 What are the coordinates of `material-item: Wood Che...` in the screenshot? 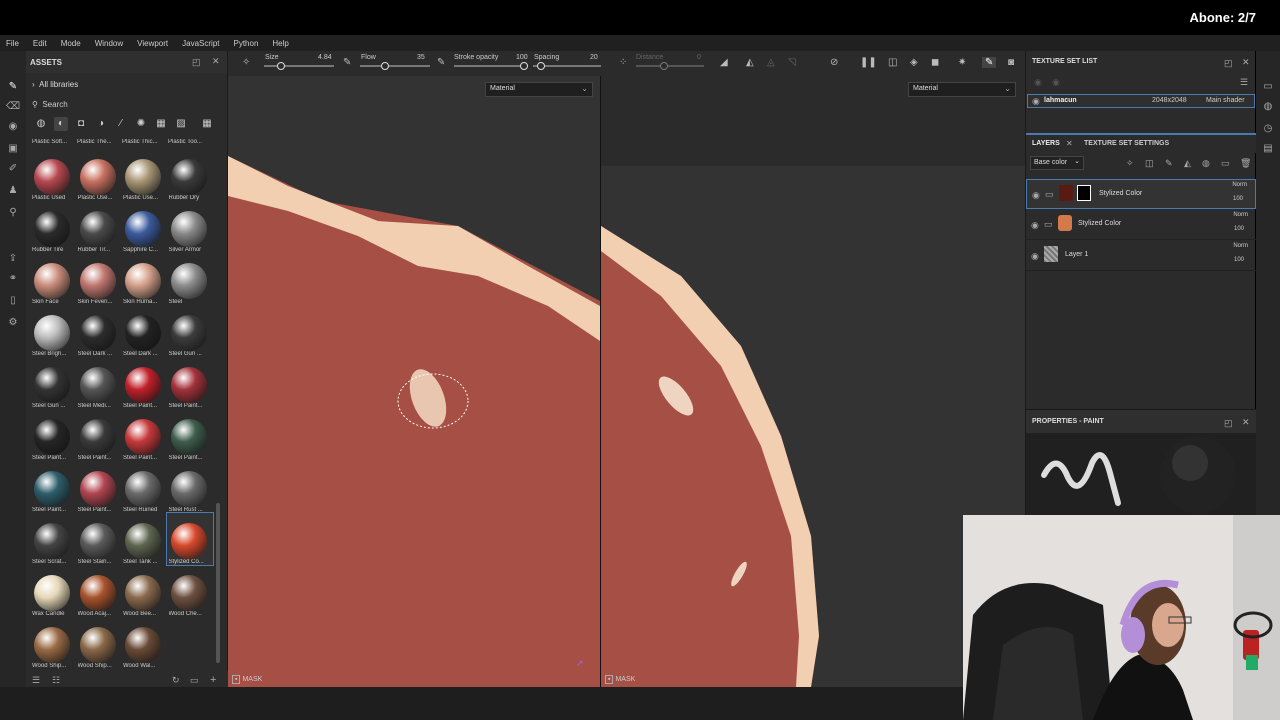 It's located at (190, 591).